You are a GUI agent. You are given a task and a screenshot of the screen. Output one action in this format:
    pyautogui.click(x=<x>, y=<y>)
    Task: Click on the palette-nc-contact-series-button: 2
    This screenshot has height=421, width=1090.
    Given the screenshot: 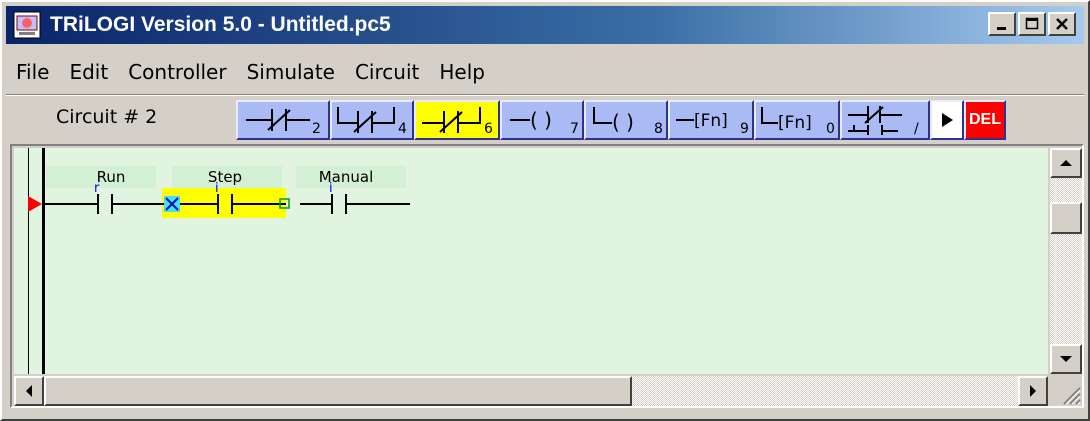 What is the action you would take?
    pyautogui.click(x=283, y=120)
    